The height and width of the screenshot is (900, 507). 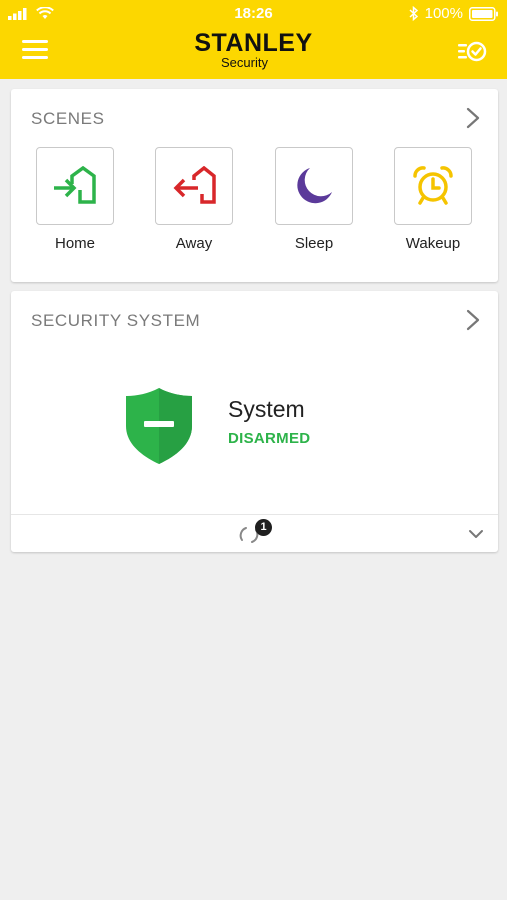 I want to click on expand-button, so click(x=476, y=533).